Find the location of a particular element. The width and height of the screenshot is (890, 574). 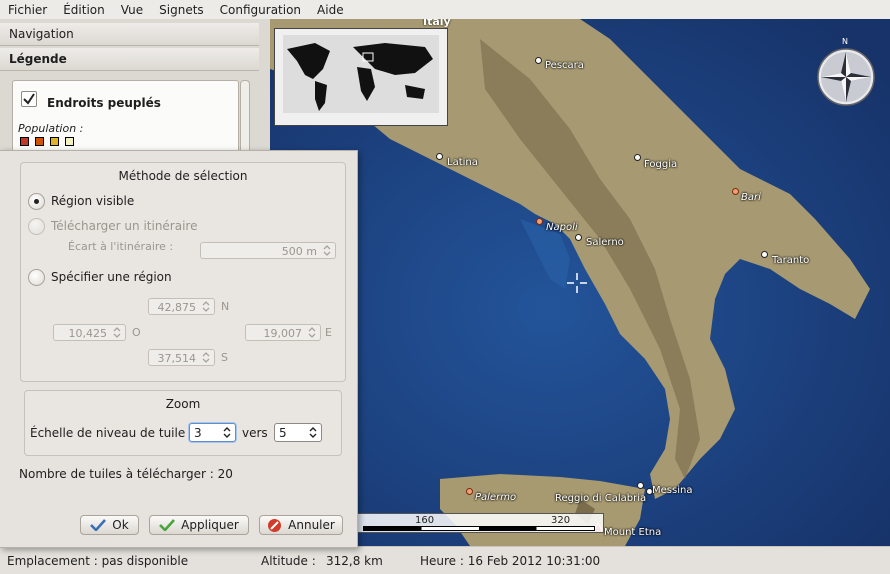

zoom-to-spinbox: 5 is located at coordinates (298, 432).